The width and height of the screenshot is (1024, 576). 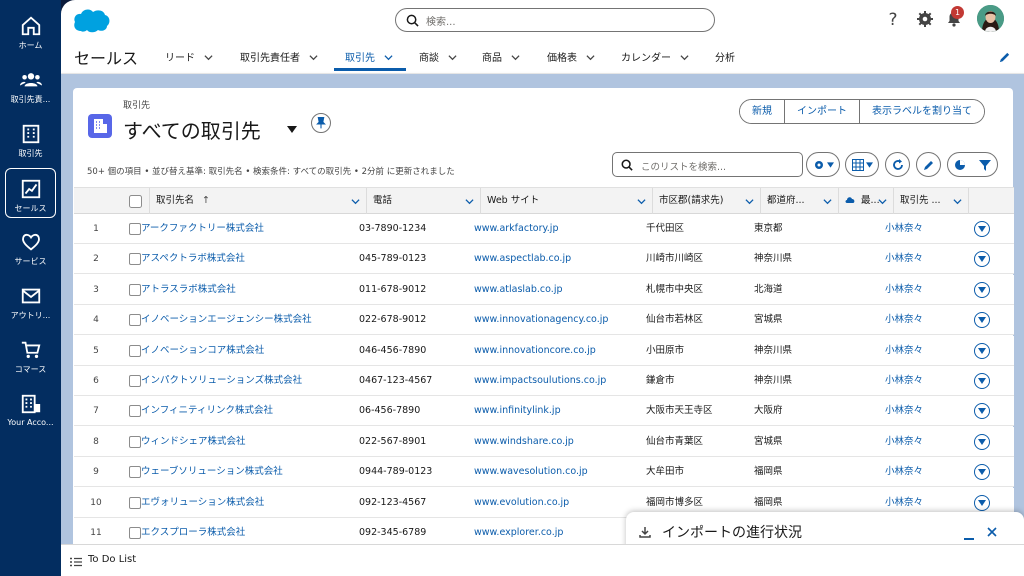 I want to click on filter-icon, so click(x=985, y=165).